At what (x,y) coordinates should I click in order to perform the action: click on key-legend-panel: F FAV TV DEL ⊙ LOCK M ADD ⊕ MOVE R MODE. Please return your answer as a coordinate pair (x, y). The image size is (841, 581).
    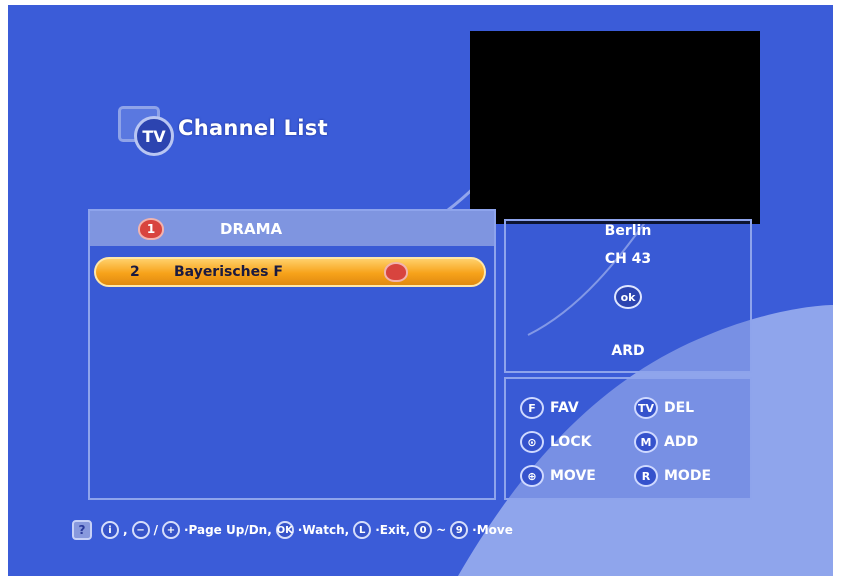
    Looking at the image, I should click on (628, 438).